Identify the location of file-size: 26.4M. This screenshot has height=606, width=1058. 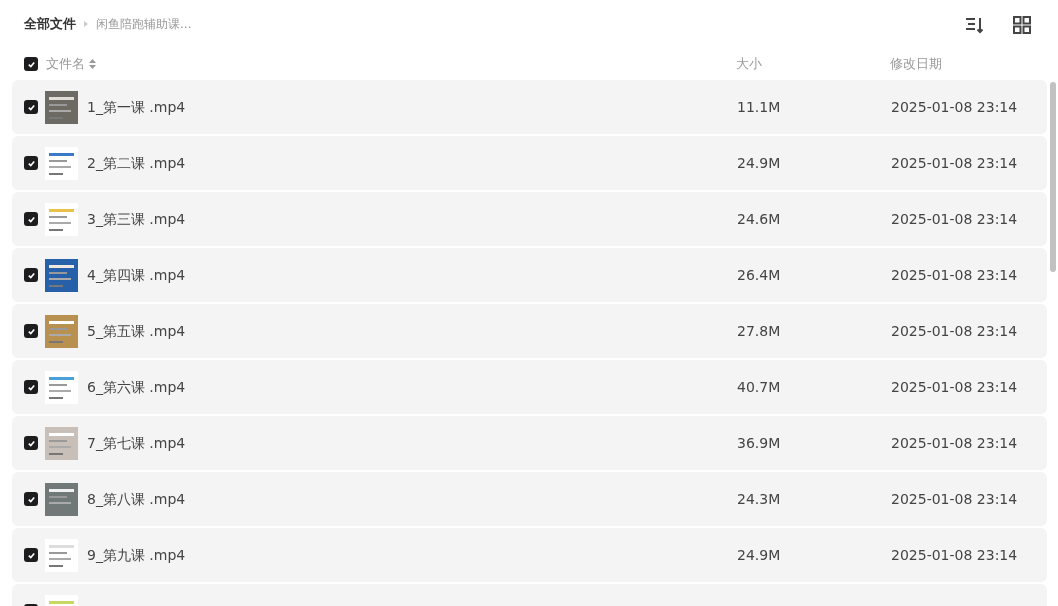
(759, 274).